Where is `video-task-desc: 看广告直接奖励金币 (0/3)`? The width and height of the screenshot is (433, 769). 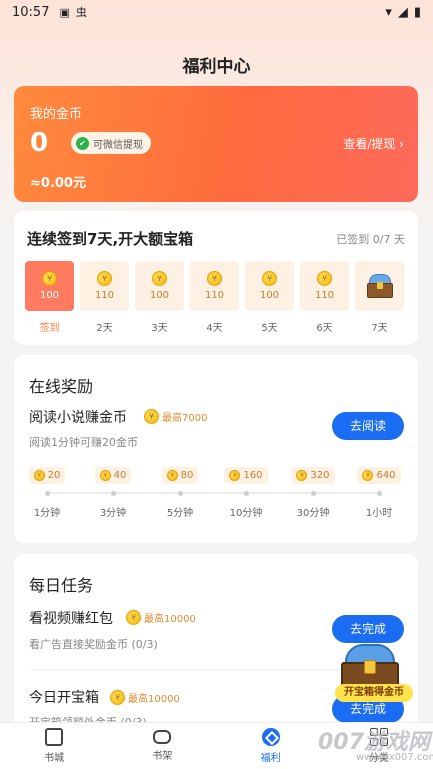 video-task-desc: 看广告直接奖励金币 (0/3) is located at coordinates (93, 644).